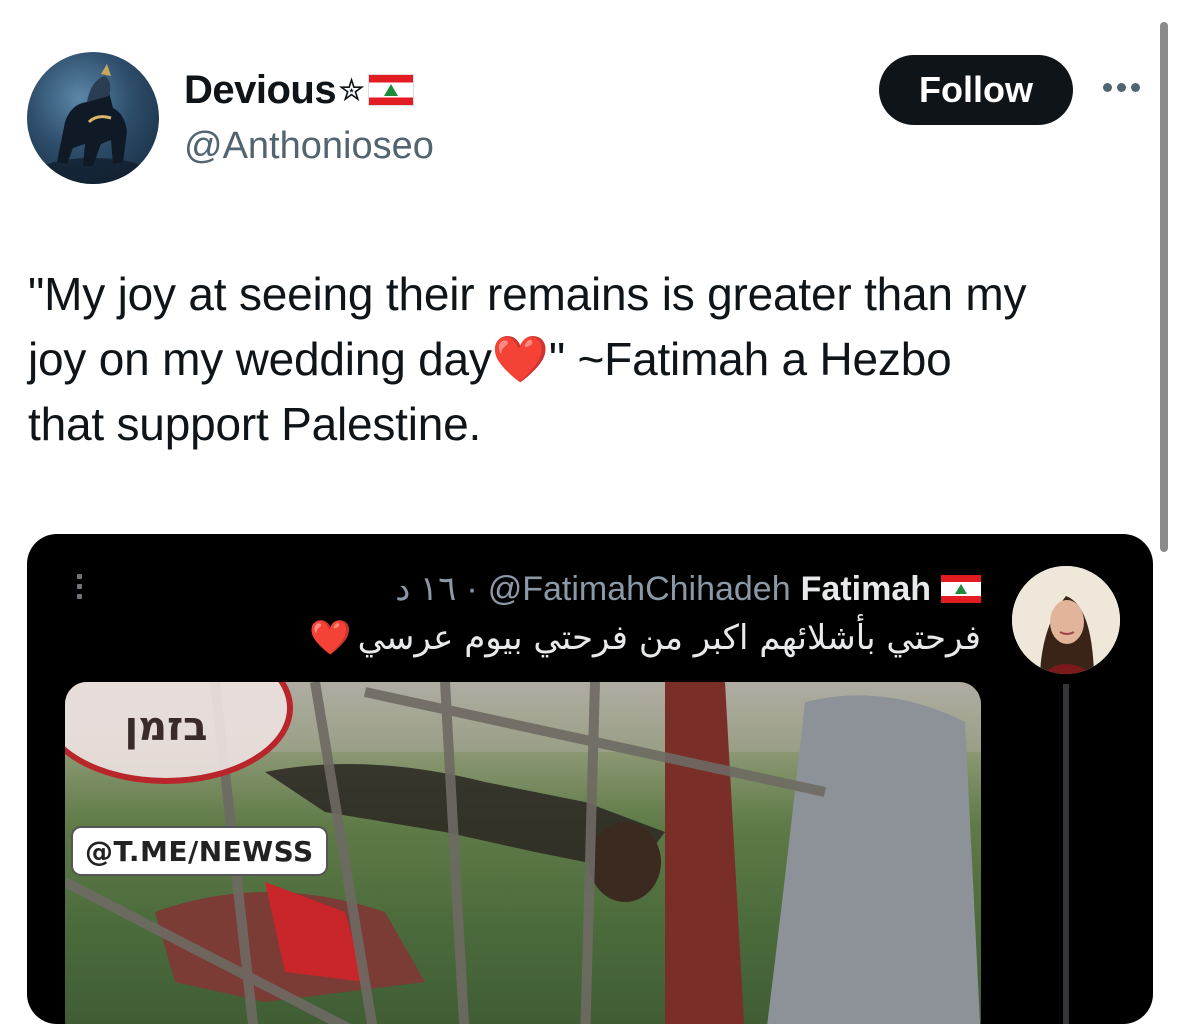 Image resolution: width=1179 pixels, height=1024 pixels. What do you see at coordinates (1066, 854) in the screenshot?
I see `thread-line` at bounding box center [1066, 854].